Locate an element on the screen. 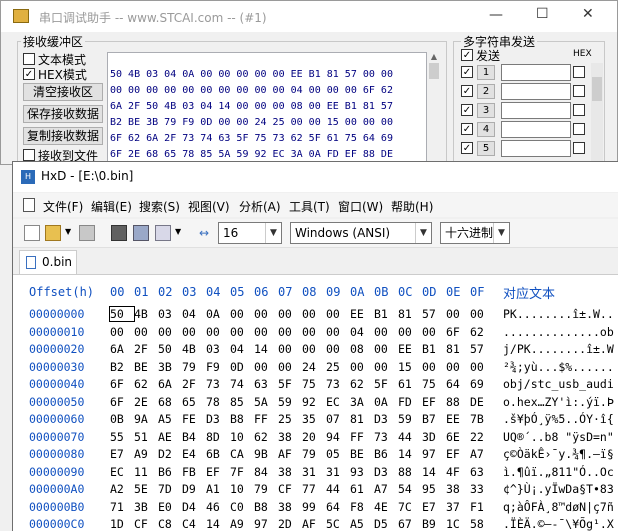  row-text: ..............ob is located at coordinates (558, 332).